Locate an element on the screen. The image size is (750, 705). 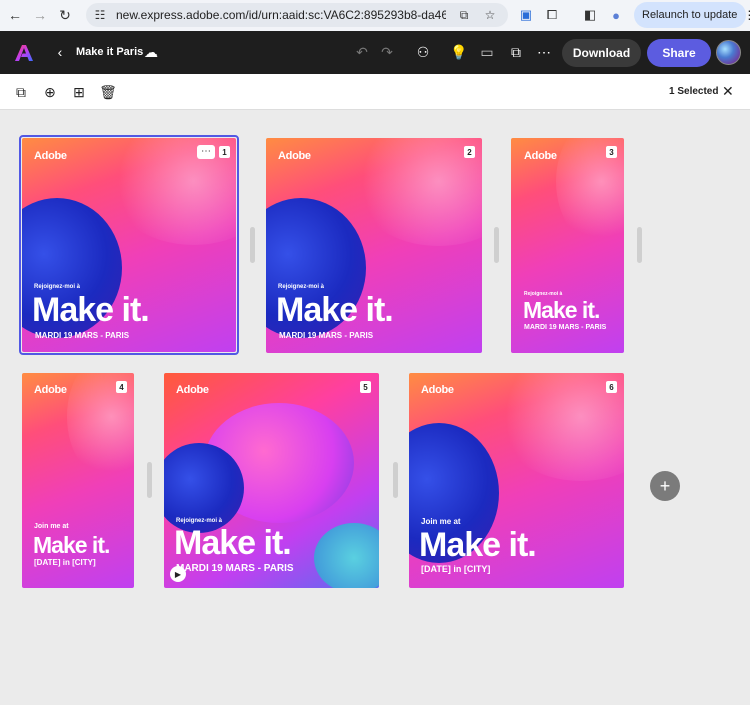
present-icon: ⧉ is located at coordinates (516, 52).